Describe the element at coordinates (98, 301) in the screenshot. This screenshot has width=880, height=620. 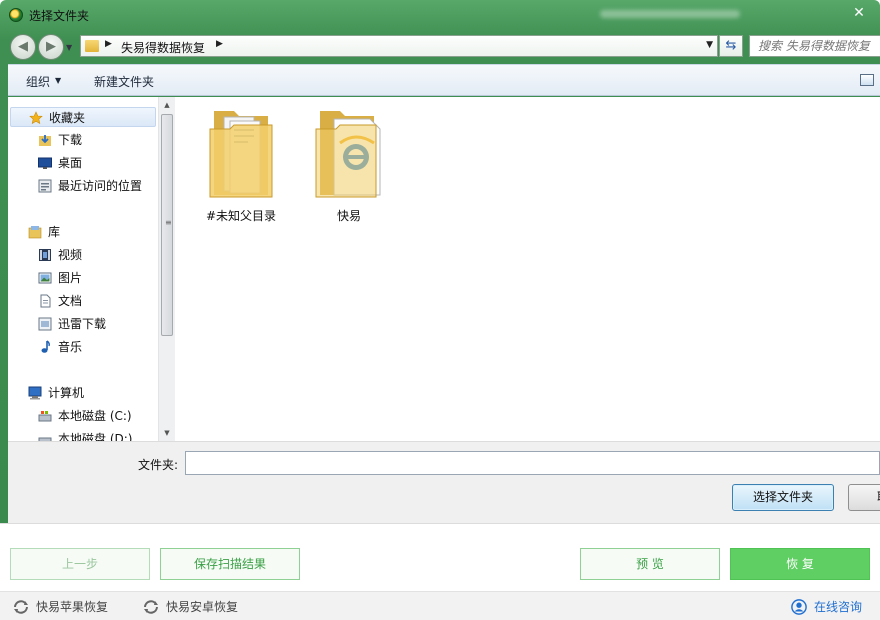
I see `nav-item-documents: 文档` at that location.